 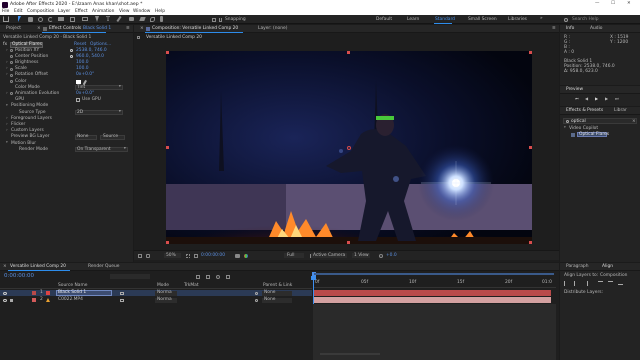 What do you see at coordinates (350, 354) in the screenshot?
I see `timeline-zoom-slider` at bounding box center [350, 354].